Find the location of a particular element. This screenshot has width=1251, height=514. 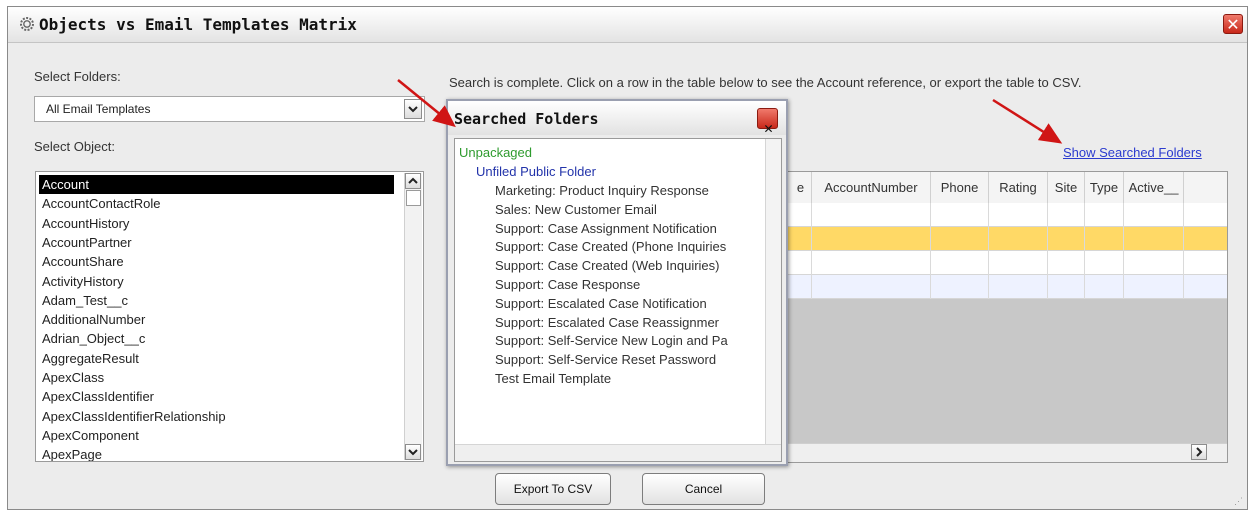

arrow-to-dialog is located at coordinates (426, 103).